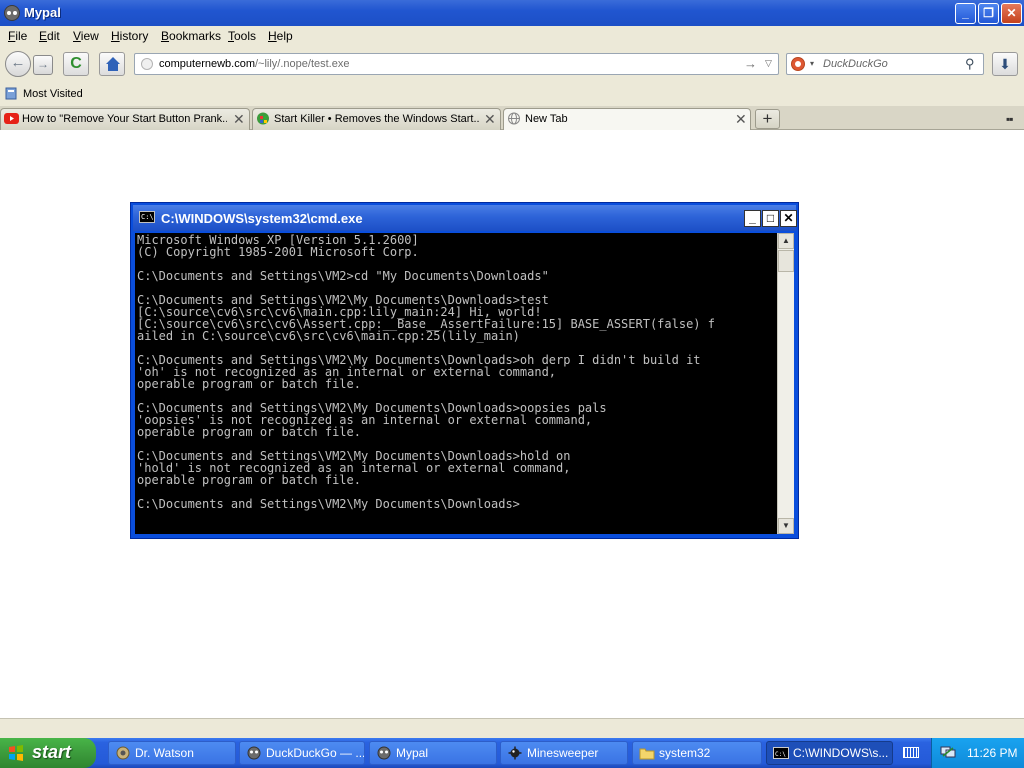 This screenshot has width=1024, height=768. Describe the element at coordinates (280, 36) in the screenshot. I see `menu-help: Help` at that location.